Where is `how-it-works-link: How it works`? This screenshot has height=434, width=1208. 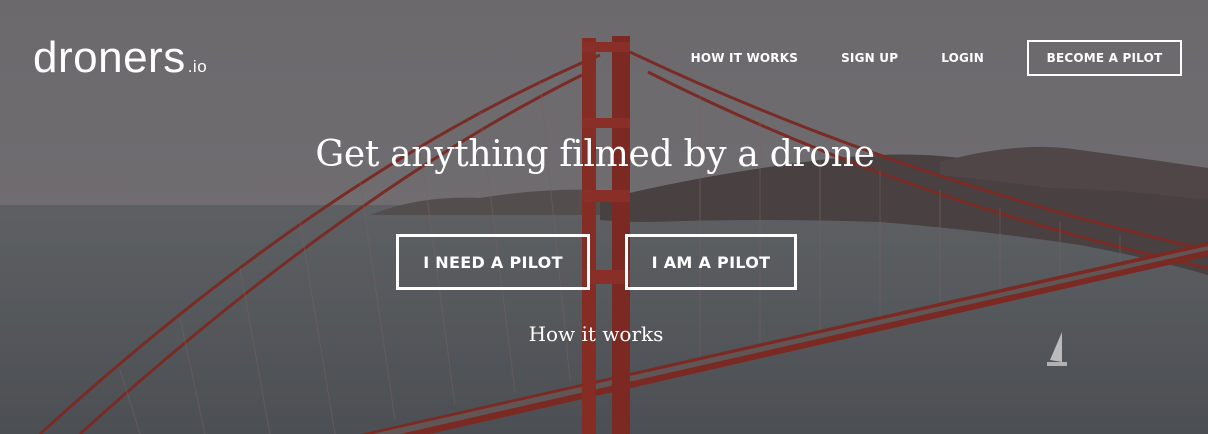
how-it-works-link: How it works is located at coordinates (596, 334).